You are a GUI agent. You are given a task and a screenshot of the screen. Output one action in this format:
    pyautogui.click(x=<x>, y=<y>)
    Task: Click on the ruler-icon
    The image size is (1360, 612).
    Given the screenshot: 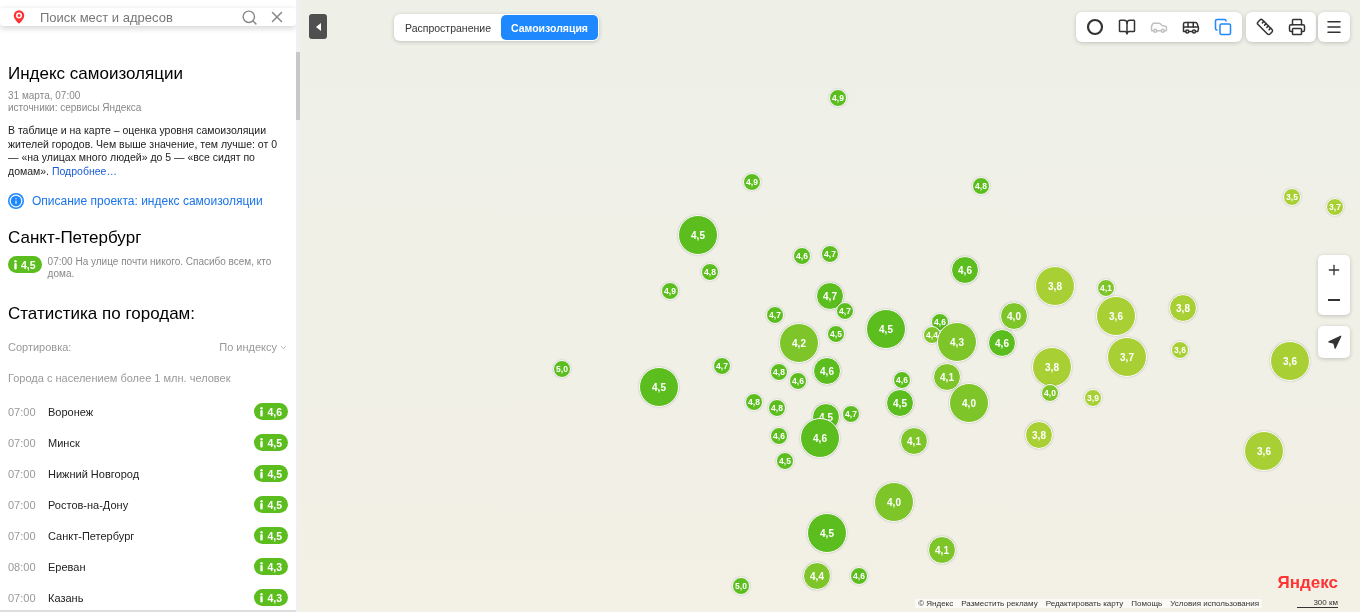 What is the action you would take?
    pyautogui.click(x=1265, y=27)
    